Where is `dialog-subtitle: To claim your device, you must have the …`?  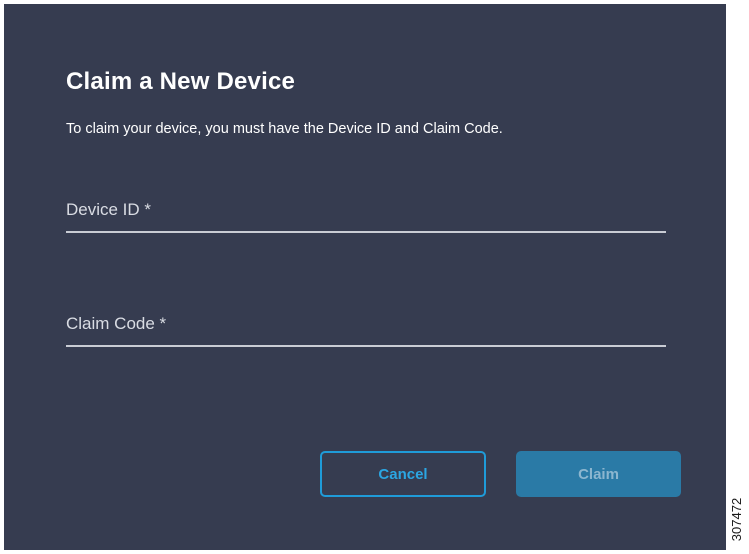
dialog-subtitle: To claim your device, you must have the … is located at coordinates (284, 129).